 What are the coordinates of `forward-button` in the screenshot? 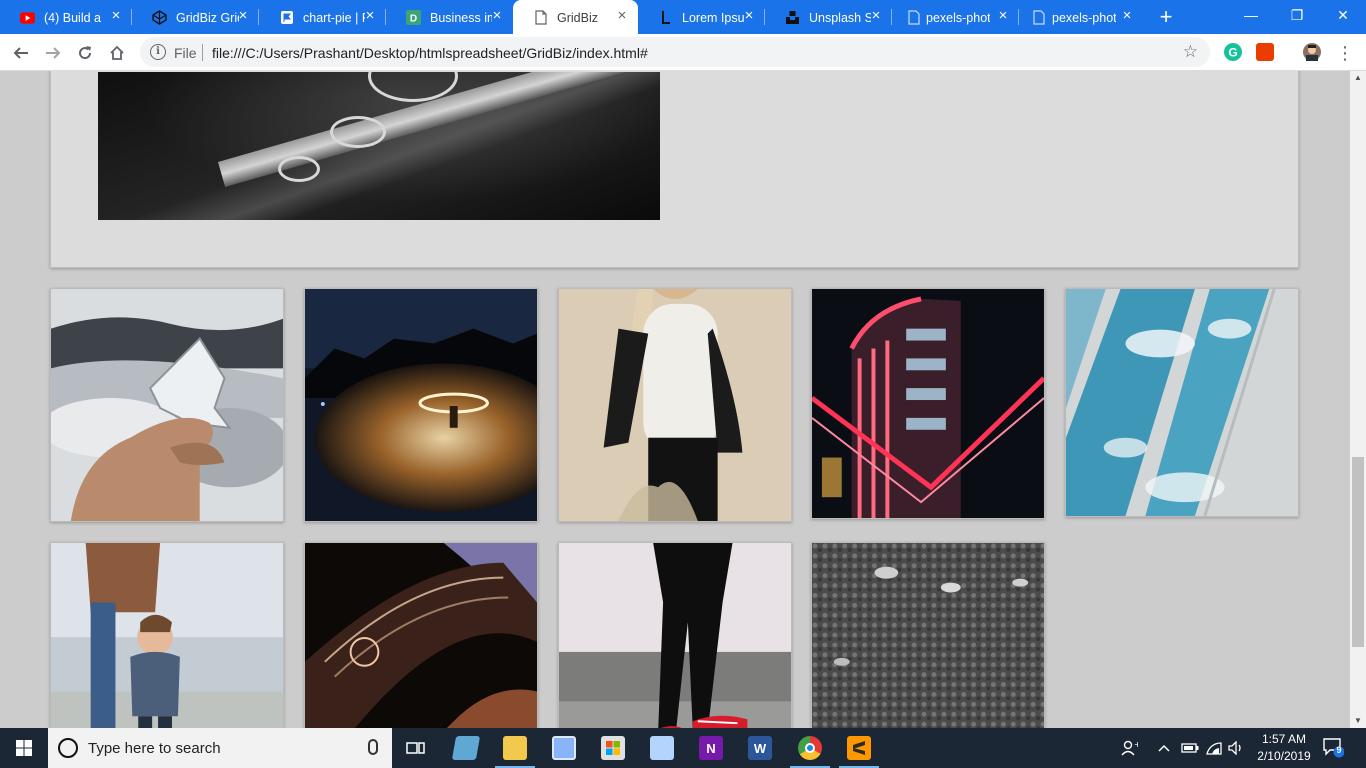 It's located at (53, 53).